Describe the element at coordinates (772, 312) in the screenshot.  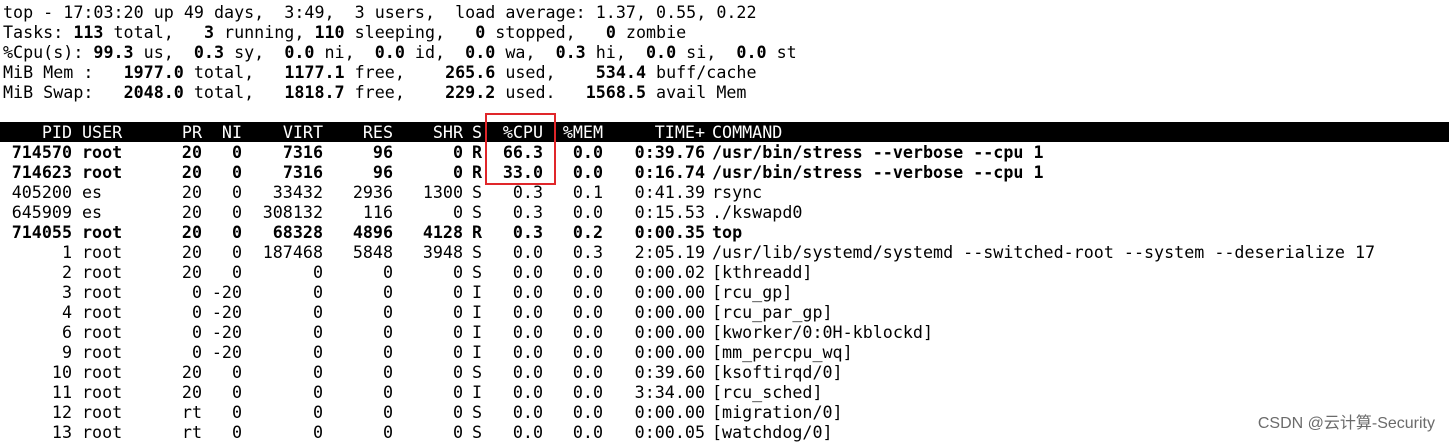
I see `cell-command: [rcu_par_gp]` at that location.